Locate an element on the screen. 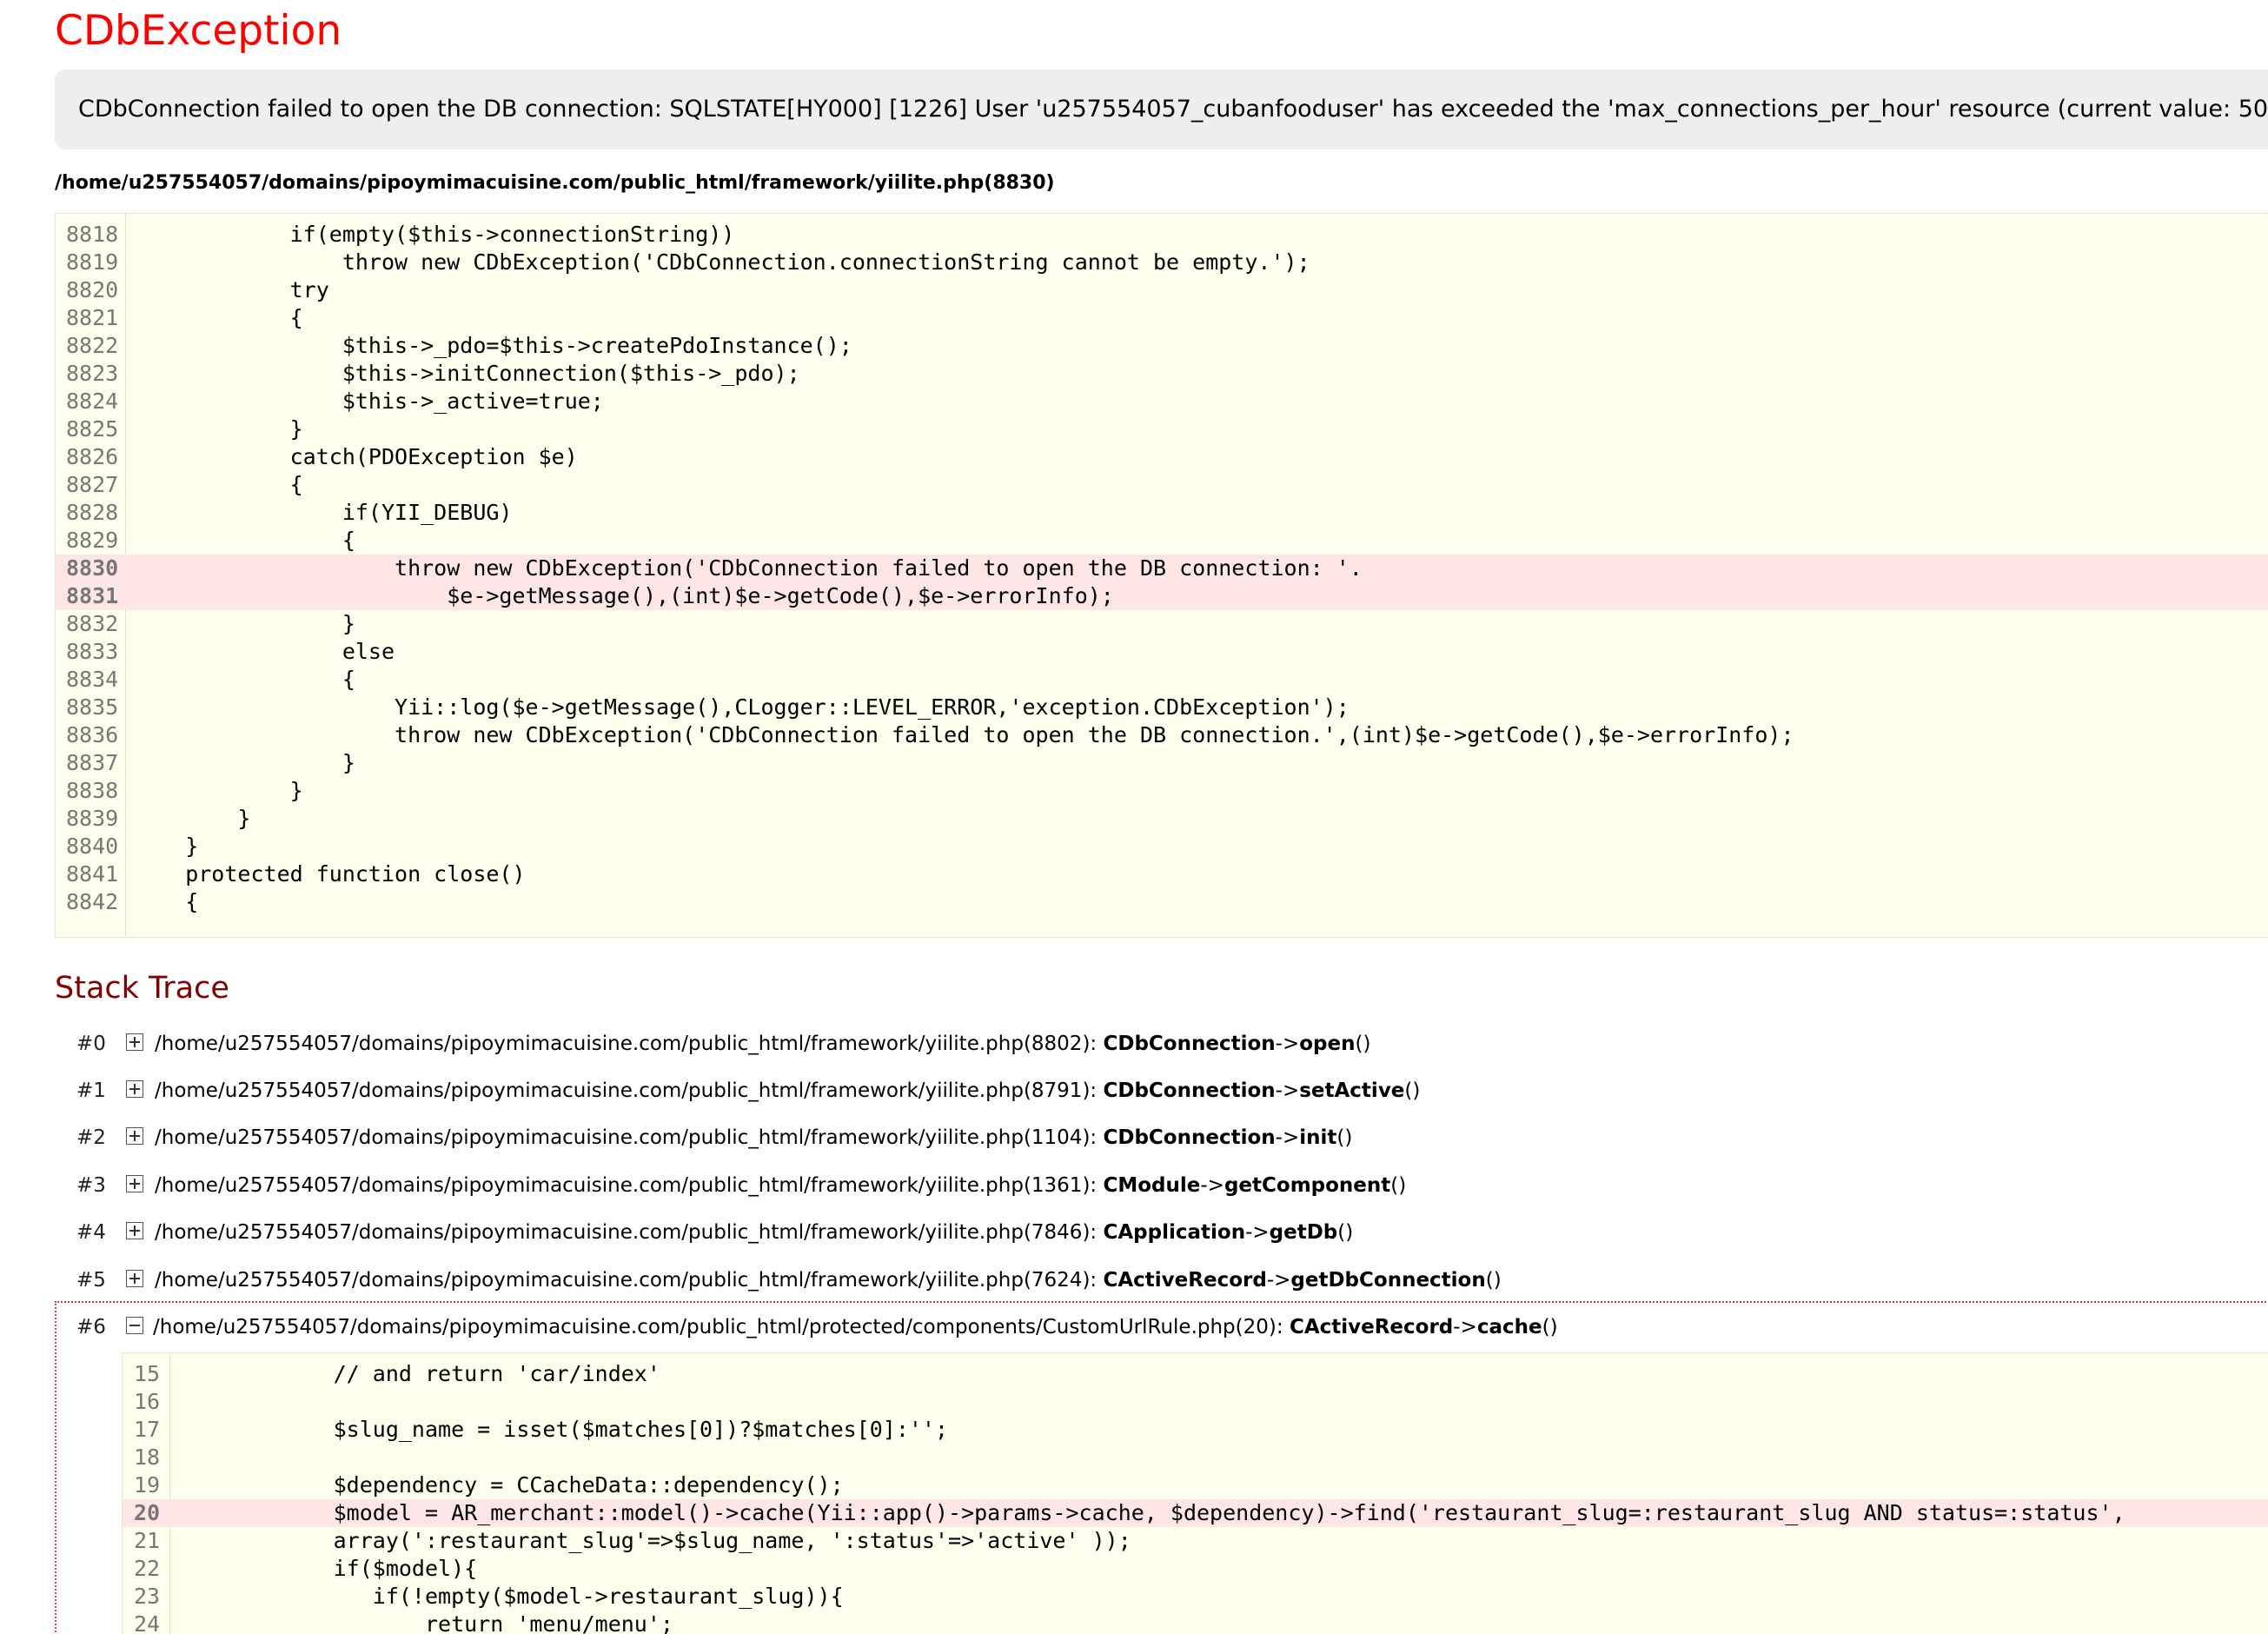 This screenshot has width=2268, height=1634. line-number: 22 is located at coordinates (147, 1568).